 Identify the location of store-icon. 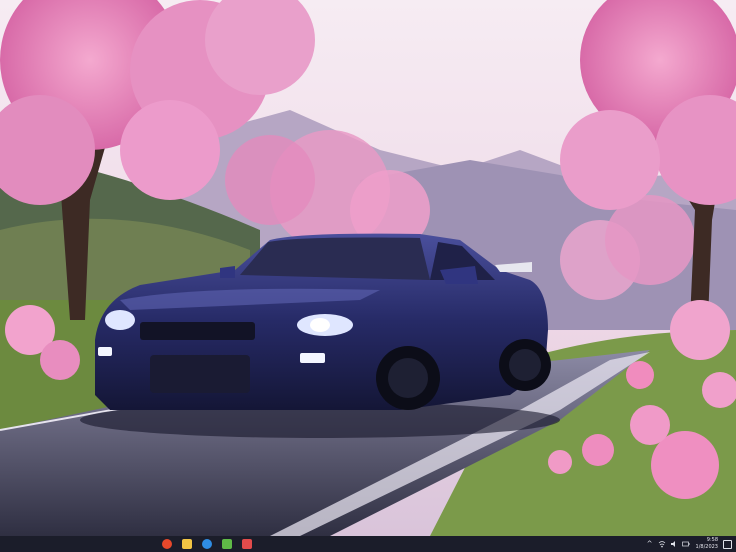
(227, 544).